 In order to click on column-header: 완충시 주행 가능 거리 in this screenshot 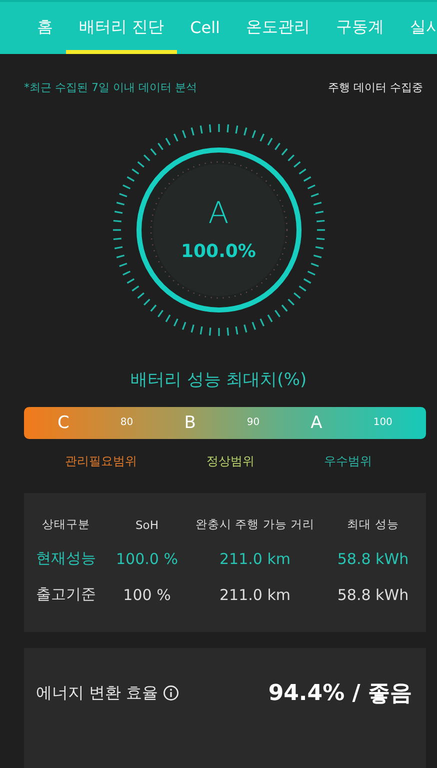, I will do `click(255, 524)`.